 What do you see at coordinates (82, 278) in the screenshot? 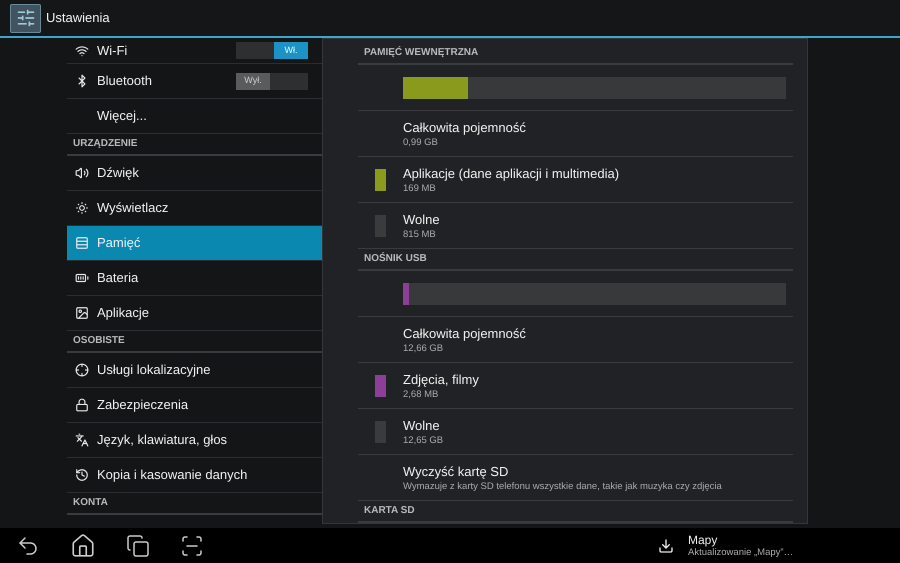
I see `battery-icon` at bounding box center [82, 278].